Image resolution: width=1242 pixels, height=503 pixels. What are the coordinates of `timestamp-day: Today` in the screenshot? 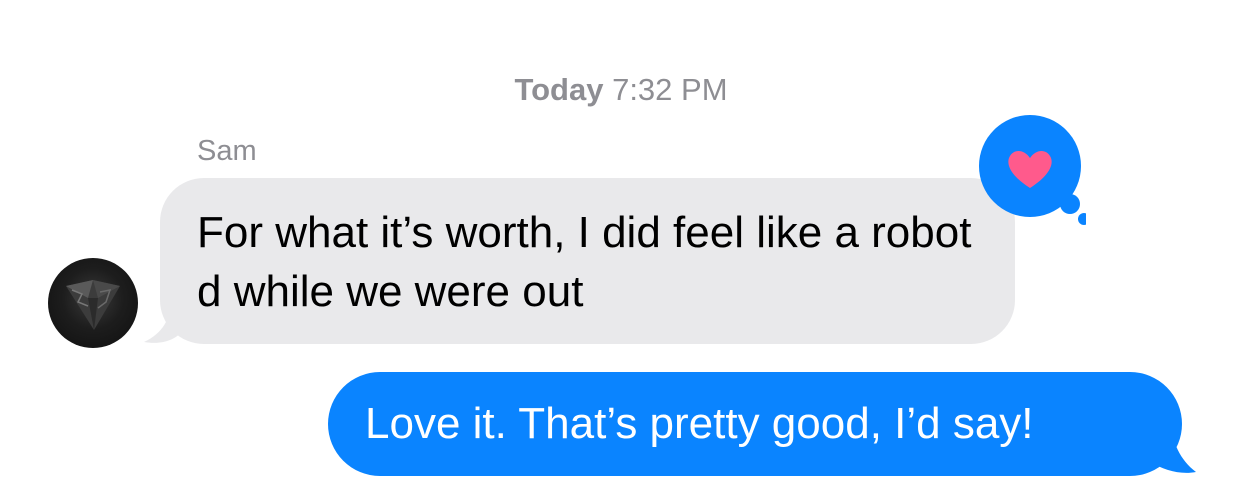 It's located at (559, 89).